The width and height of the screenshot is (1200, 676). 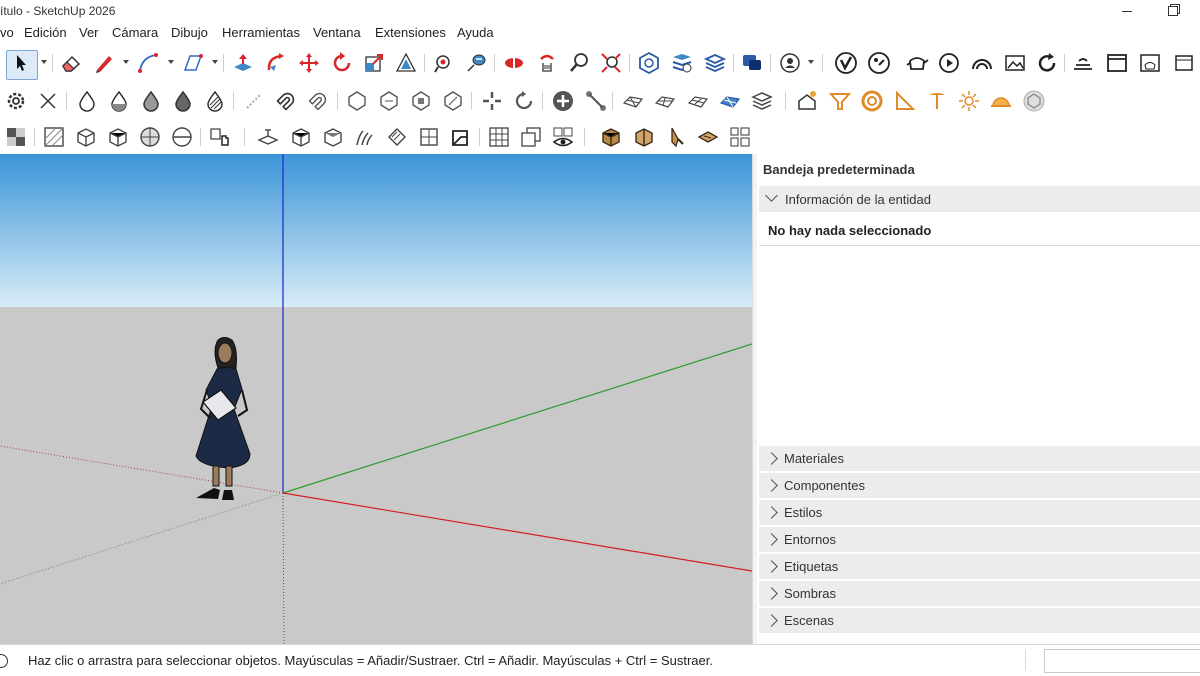 I want to click on shaded-icon, so click(x=150, y=137).